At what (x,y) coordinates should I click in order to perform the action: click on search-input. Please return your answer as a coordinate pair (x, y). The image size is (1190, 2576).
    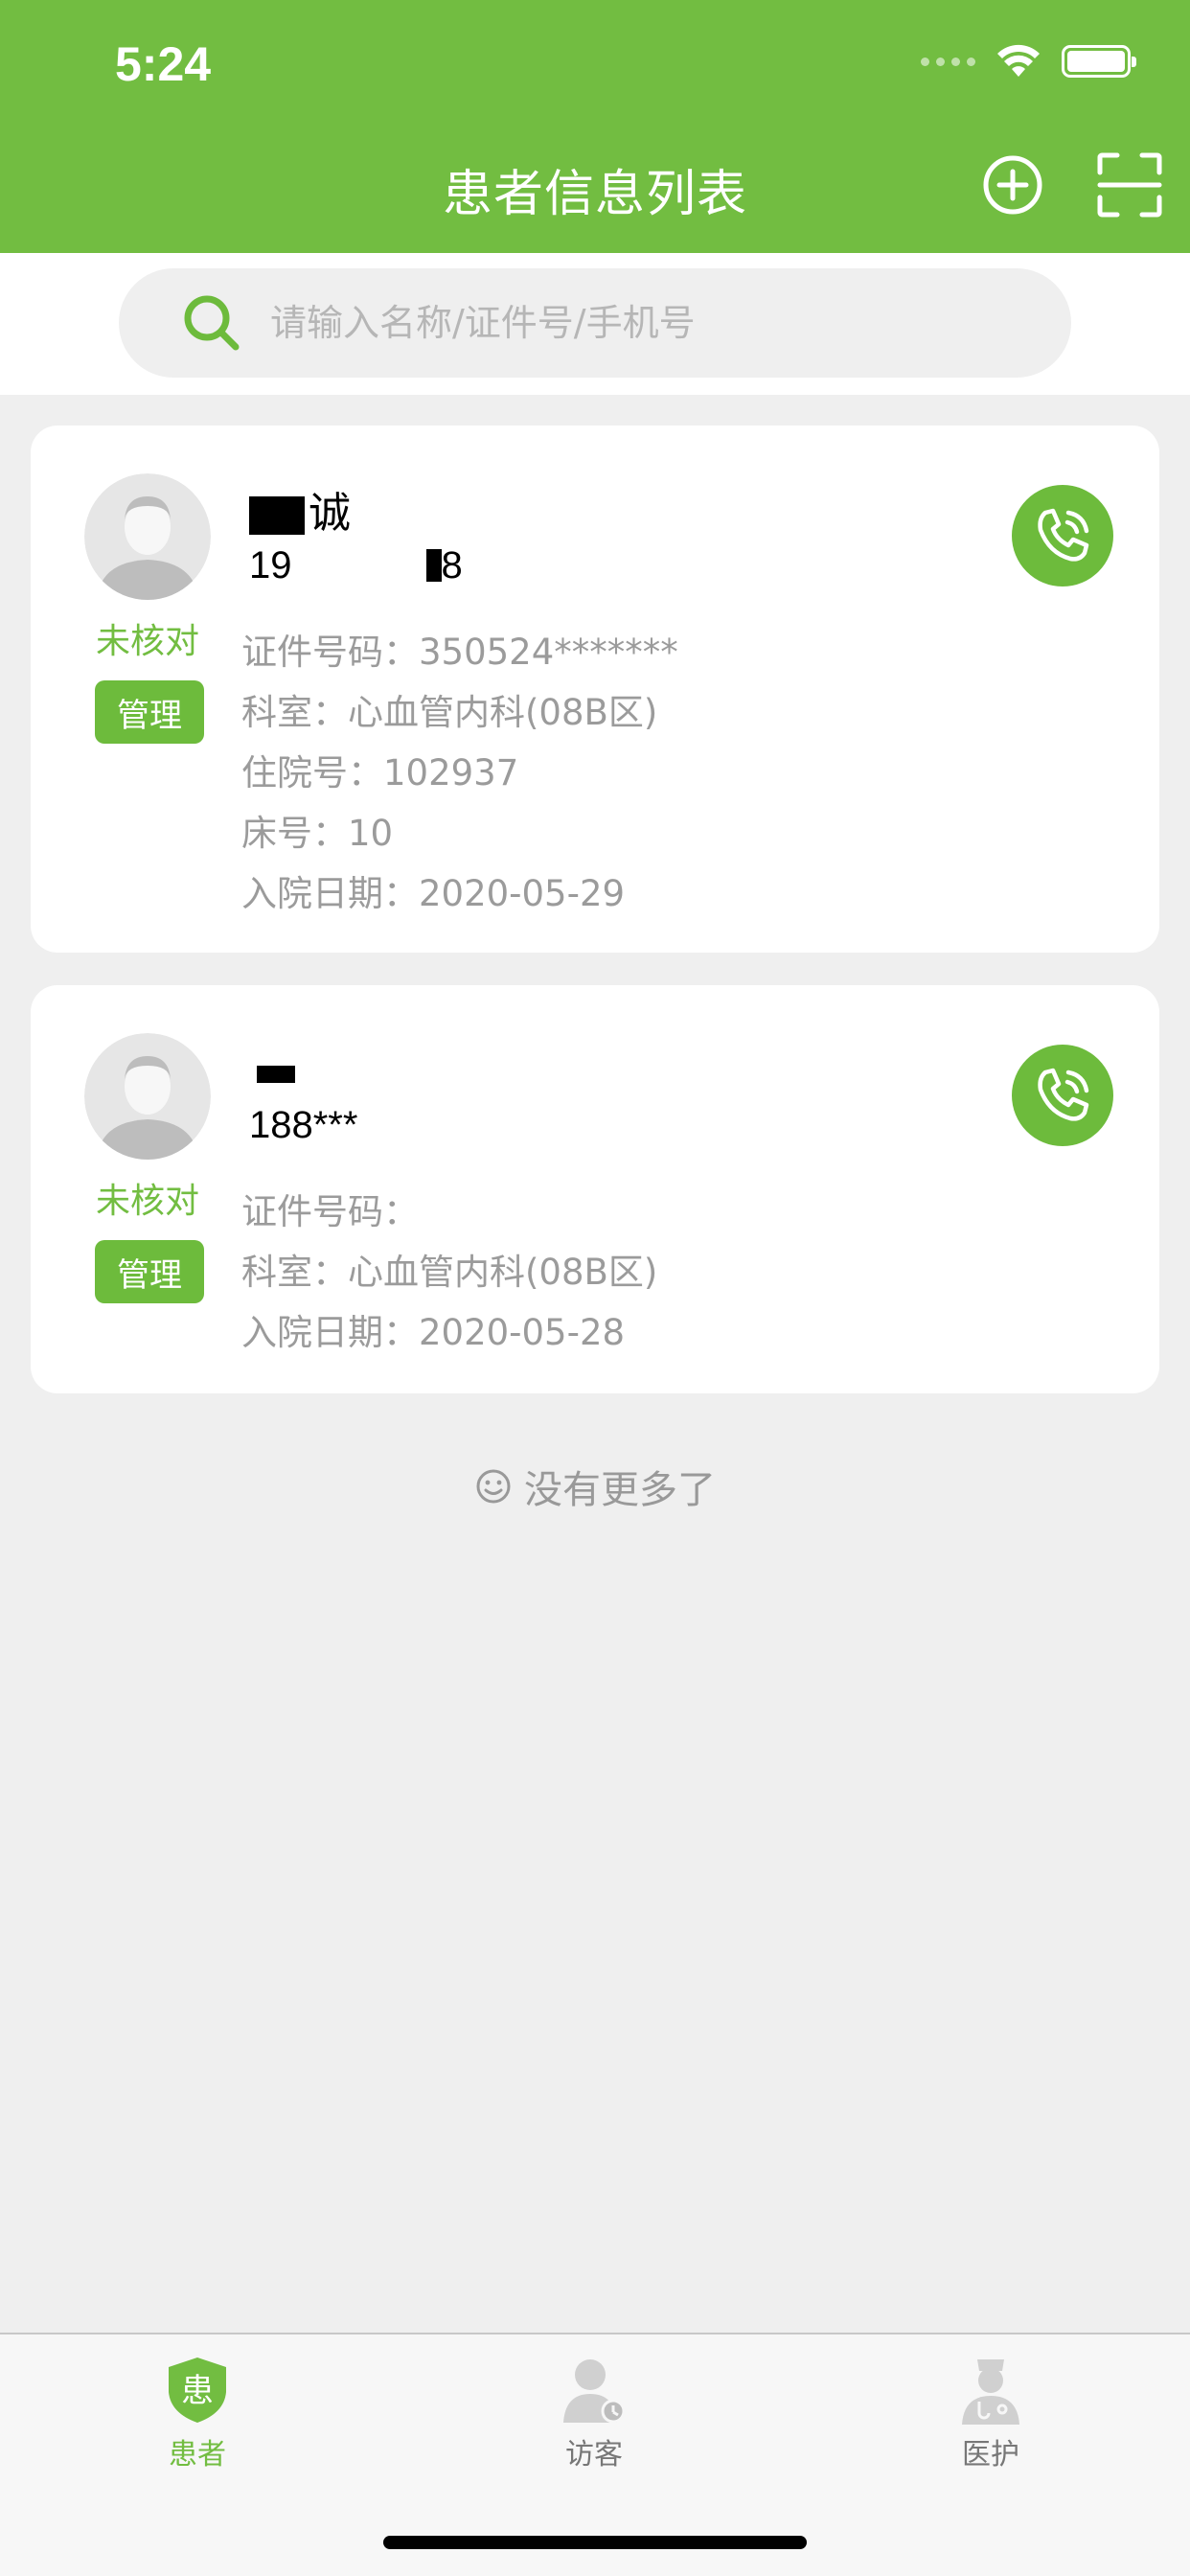
    Looking at the image, I should click on (644, 323).